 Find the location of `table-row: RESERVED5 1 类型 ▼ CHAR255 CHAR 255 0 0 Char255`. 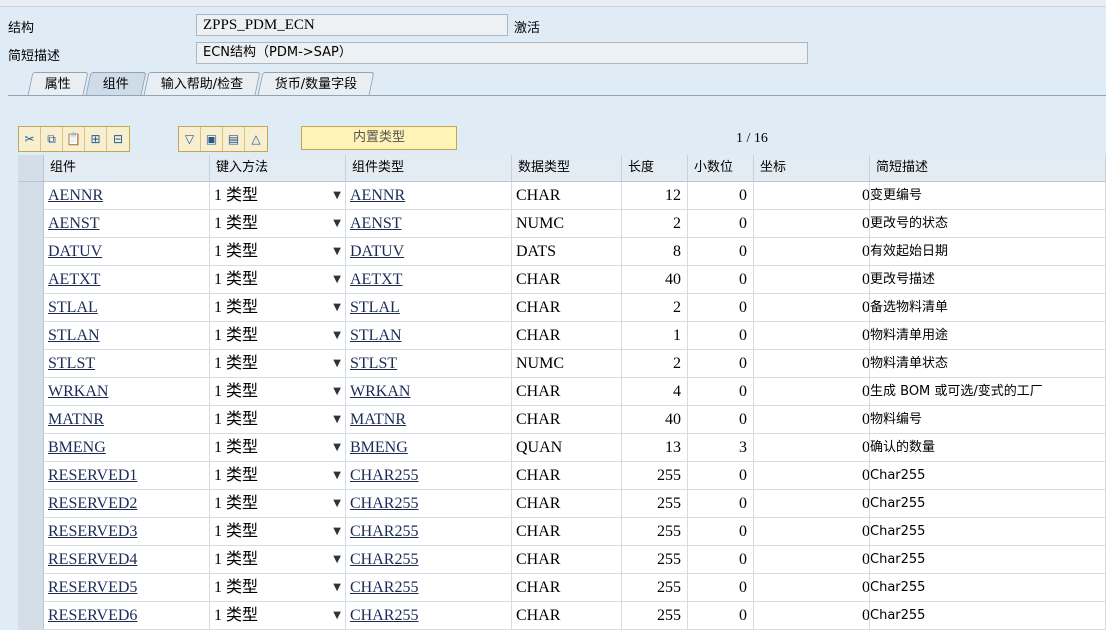

table-row: RESERVED5 1 类型 ▼ CHAR255 CHAR 255 0 0 Char255 is located at coordinates (562, 588).